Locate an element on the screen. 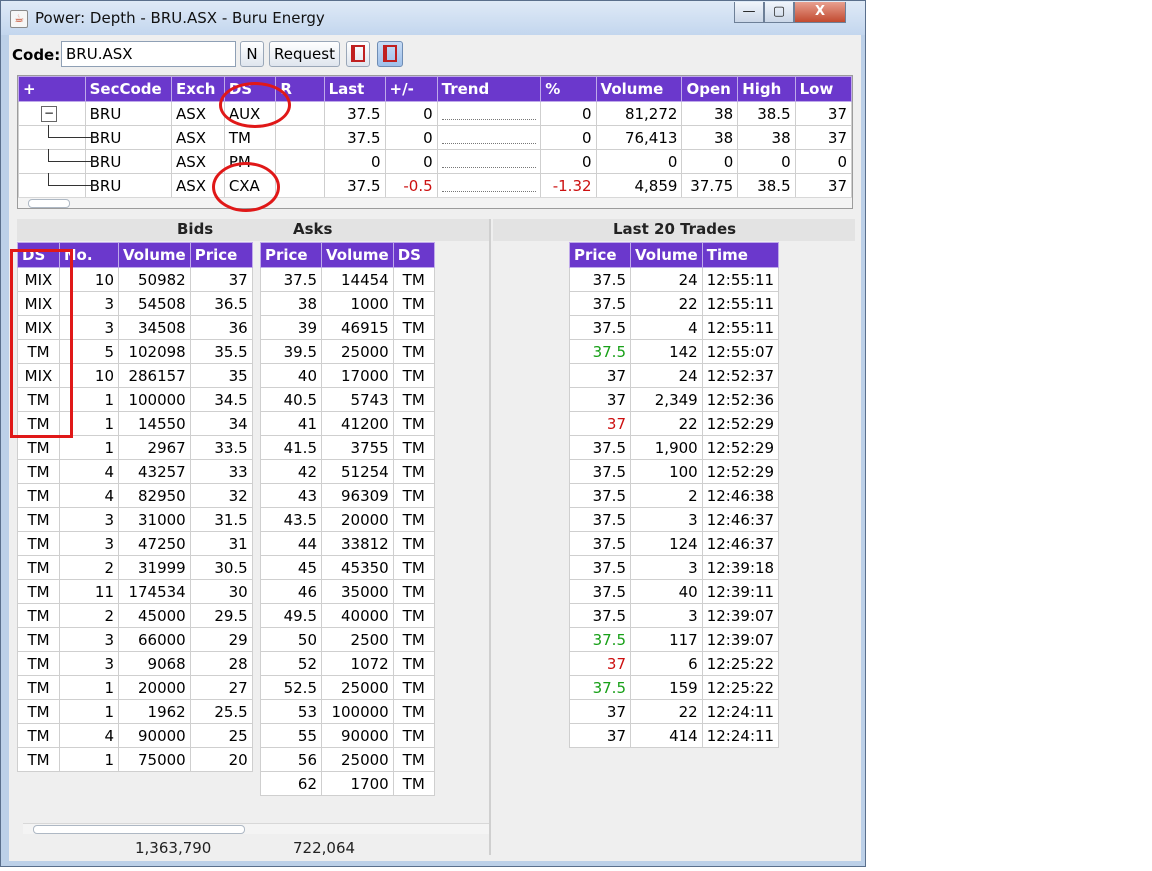  trade-row: 37.5 100 12:52:29 is located at coordinates (674, 471).